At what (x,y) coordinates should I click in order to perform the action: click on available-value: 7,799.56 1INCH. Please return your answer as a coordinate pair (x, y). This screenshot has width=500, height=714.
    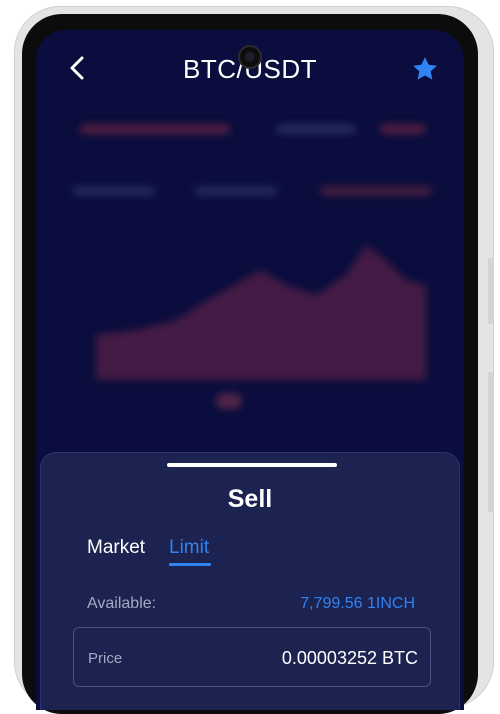
    Looking at the image, I should click on (357, 603).